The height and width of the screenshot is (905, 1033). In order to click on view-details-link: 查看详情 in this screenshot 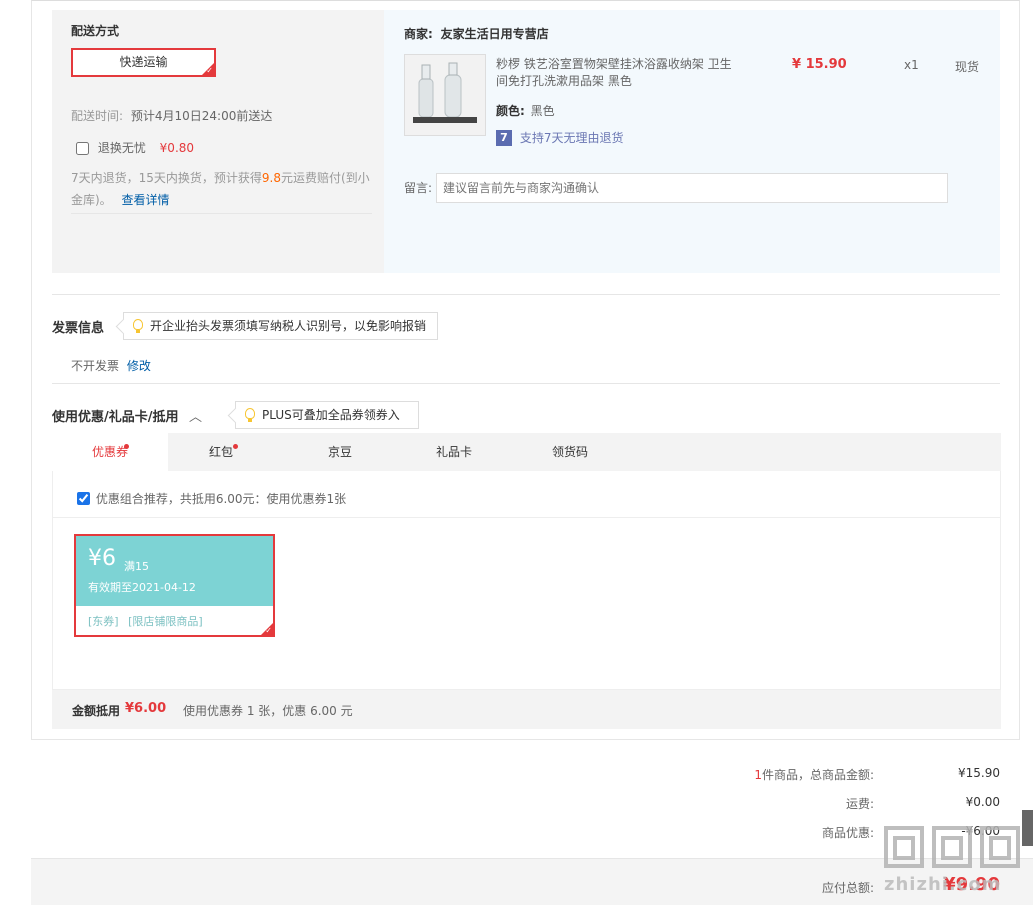, I will do `click(146, 200)`.